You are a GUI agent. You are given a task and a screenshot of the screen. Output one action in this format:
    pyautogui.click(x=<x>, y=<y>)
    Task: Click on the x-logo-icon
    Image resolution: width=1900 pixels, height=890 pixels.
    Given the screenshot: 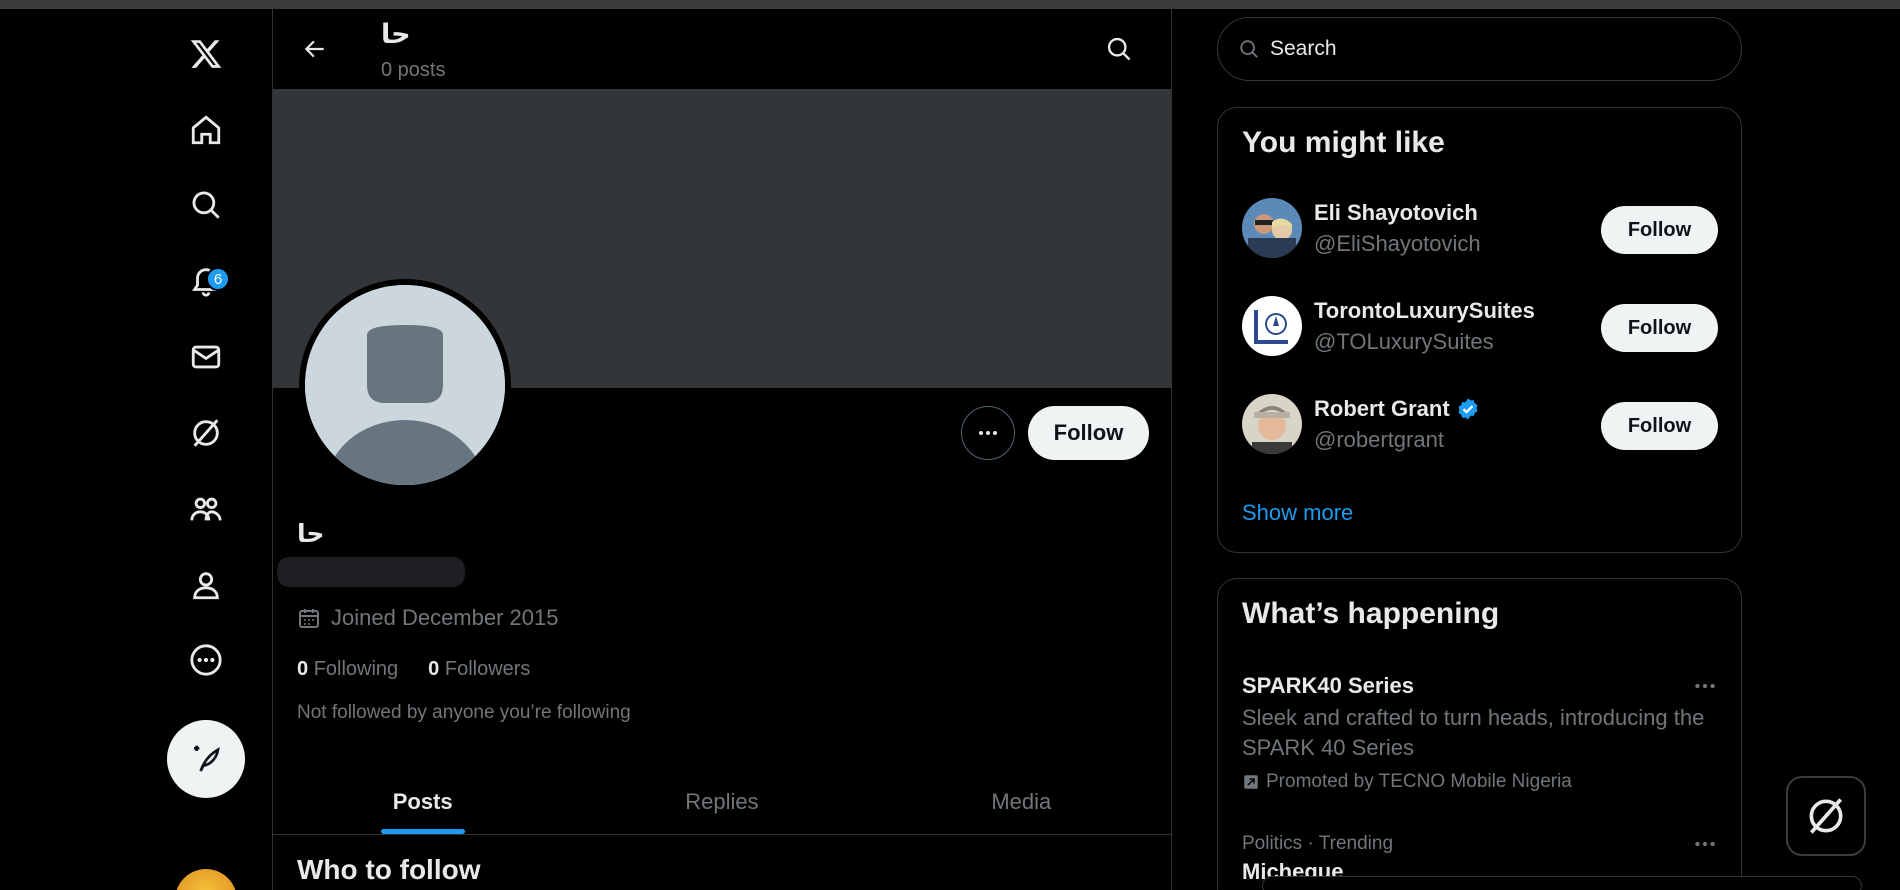 What is the action you would take?
    pyautogui.click(x=206, y=54)
    